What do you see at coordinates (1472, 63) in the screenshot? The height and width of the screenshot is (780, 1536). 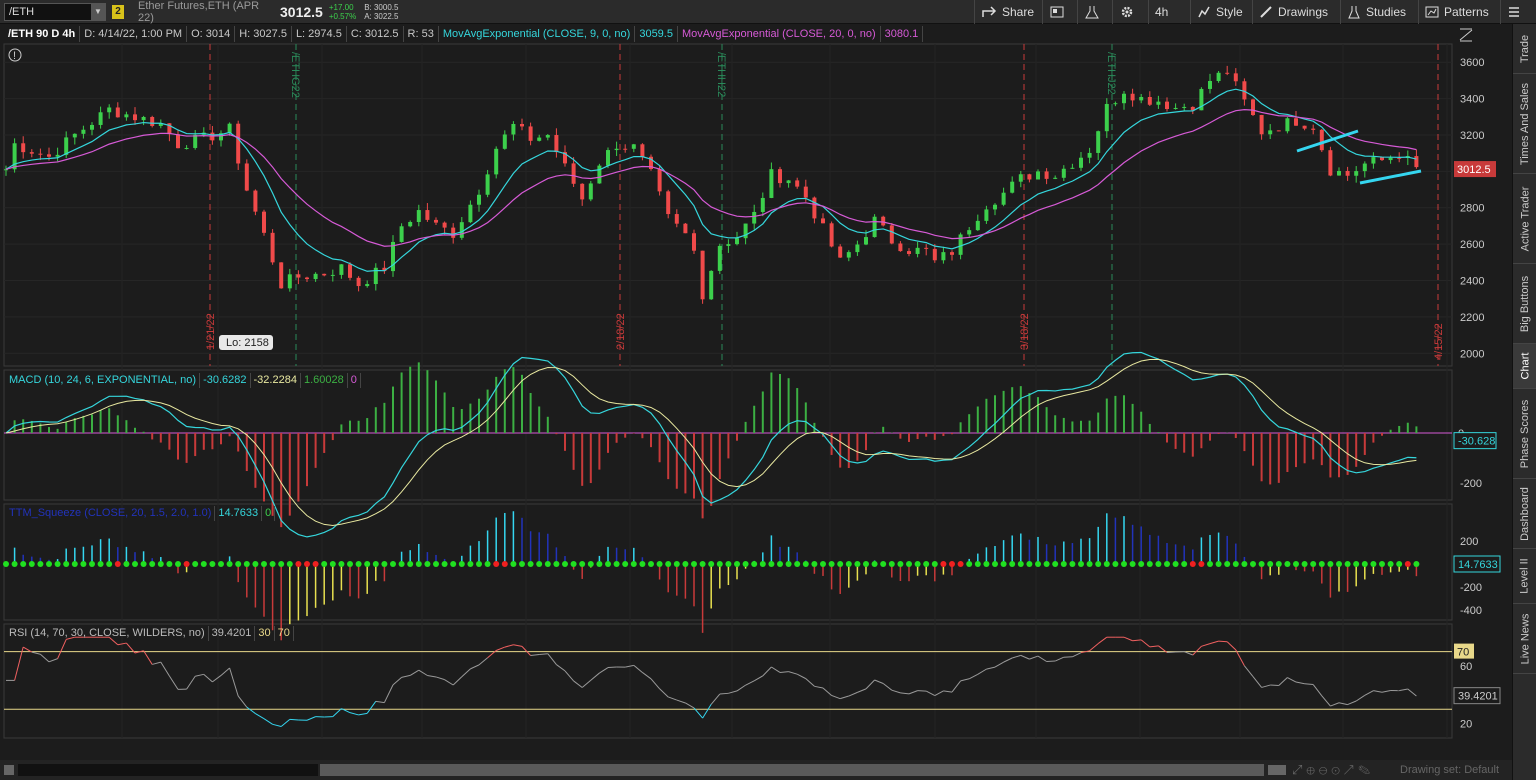 I see `price-axis-label: 3600` at bounding box center [1472, 63].